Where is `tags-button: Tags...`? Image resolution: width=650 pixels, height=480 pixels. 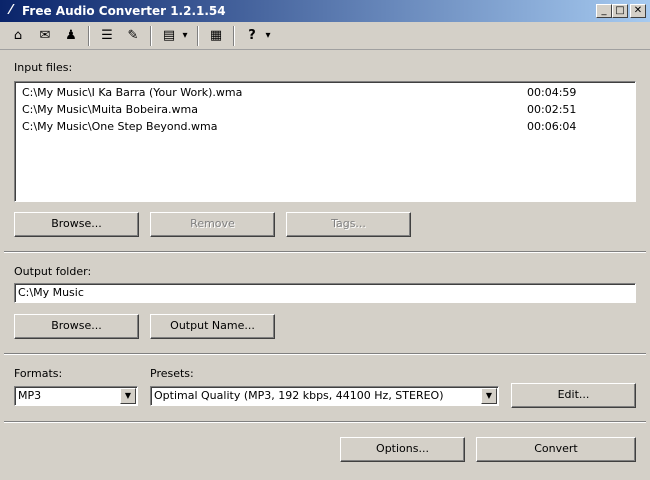 tags-button: Tags... is located at coordinates (348, 224).